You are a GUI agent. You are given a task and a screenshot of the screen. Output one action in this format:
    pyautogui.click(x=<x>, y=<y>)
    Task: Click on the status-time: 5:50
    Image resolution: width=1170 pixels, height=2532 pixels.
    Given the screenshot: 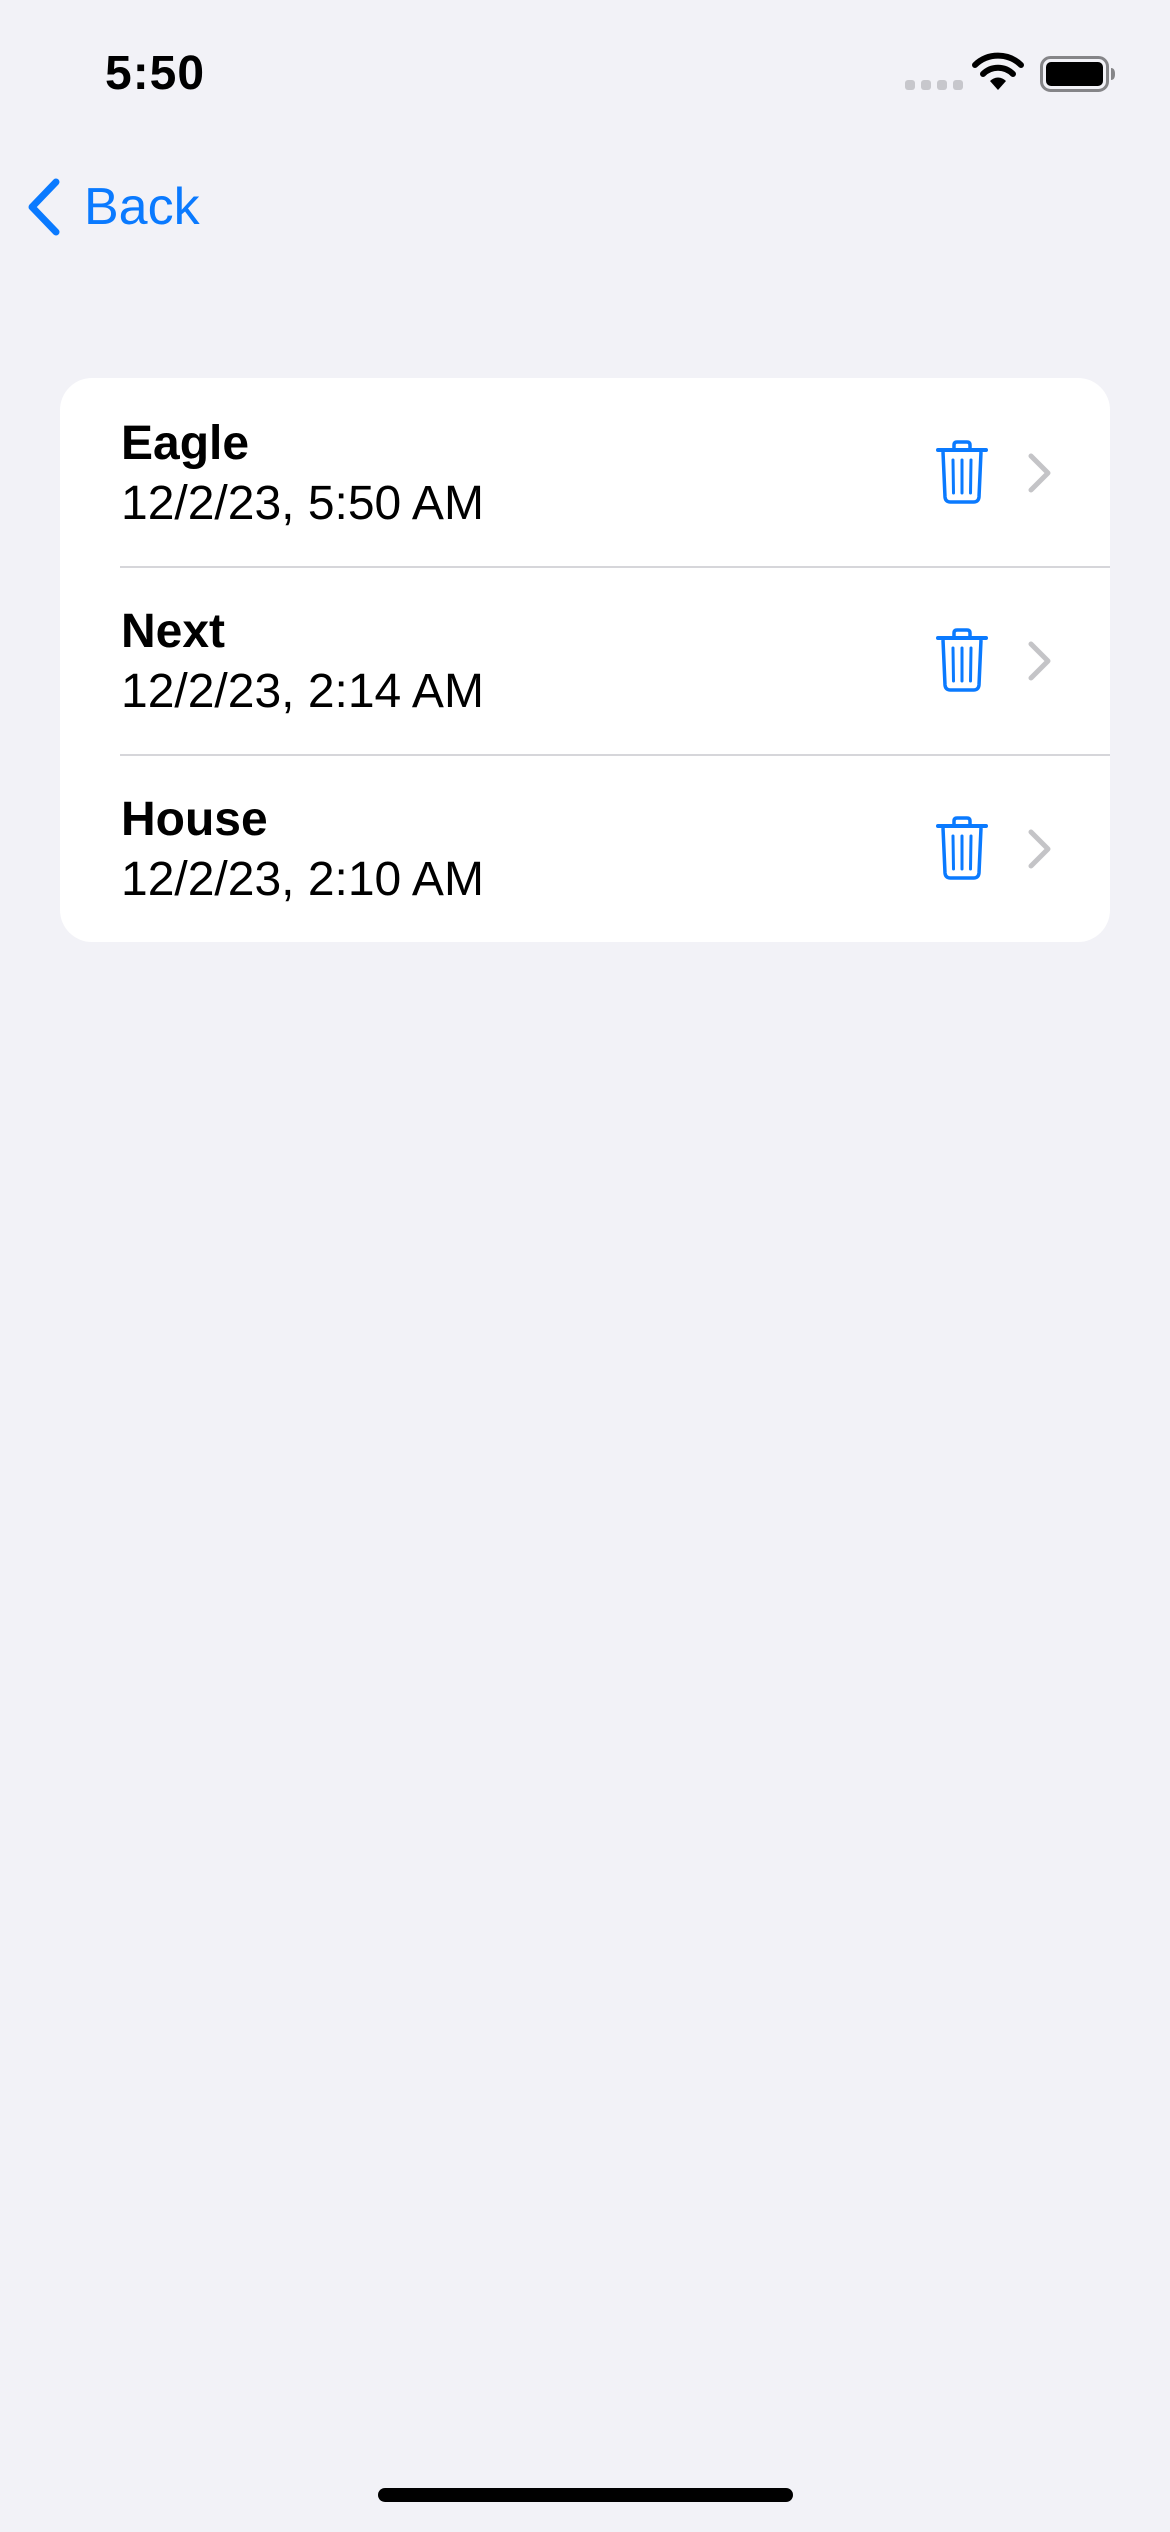 What is the action you would take?
    pyautogui.click(x=155, y=73)
    